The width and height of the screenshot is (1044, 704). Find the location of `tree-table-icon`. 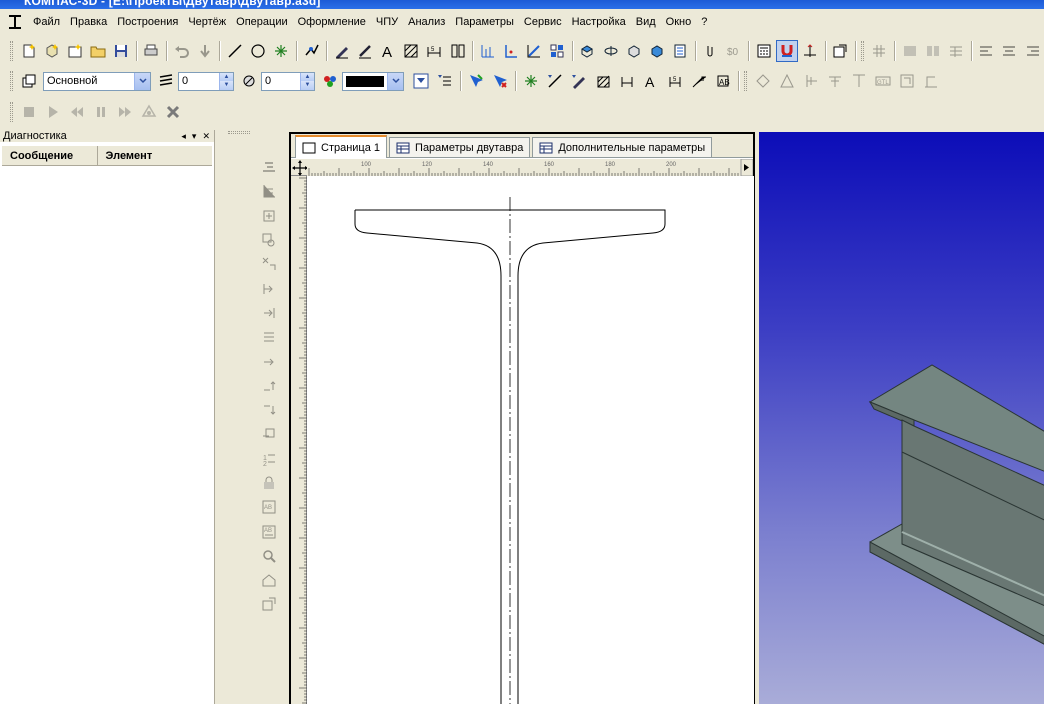

tree-table-icon is located at coordinates (269, 191).